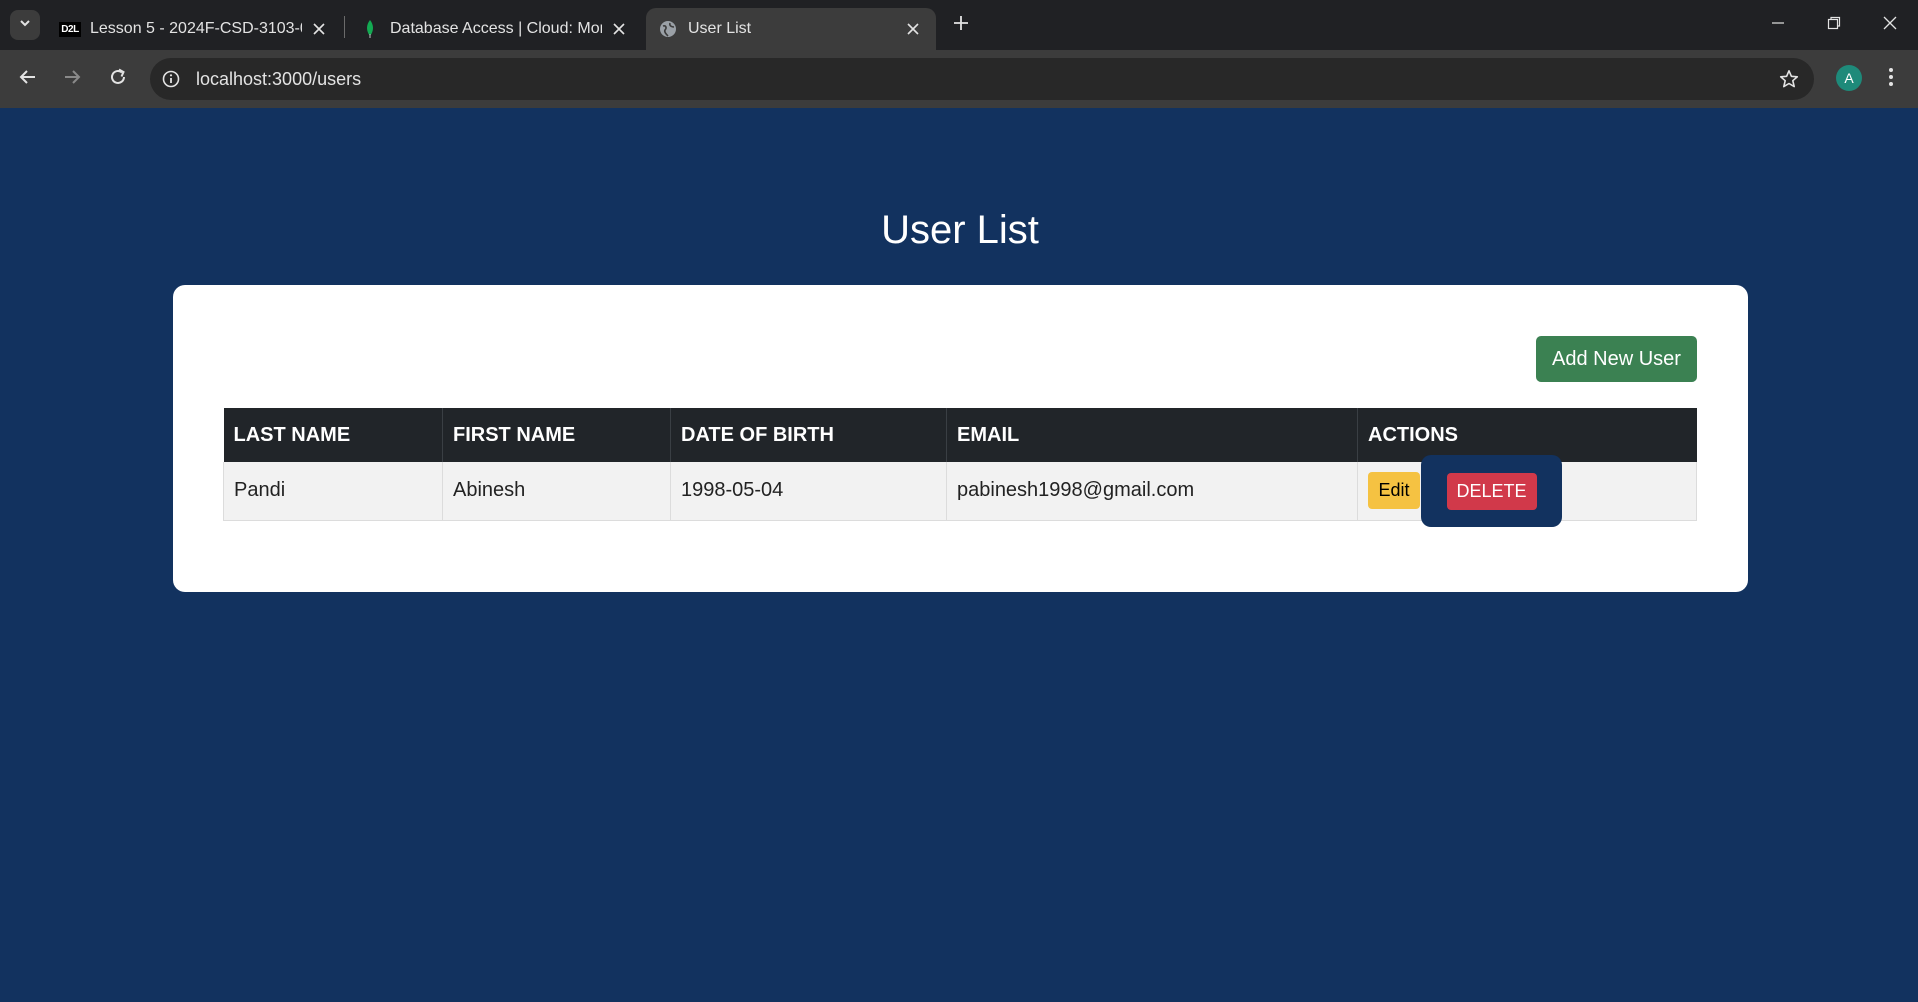 The height and width of the screenshot is (1002, 1918). Describe the element at coordinates (668, 29) in the screenshot. I see `globe-icon` at that location.